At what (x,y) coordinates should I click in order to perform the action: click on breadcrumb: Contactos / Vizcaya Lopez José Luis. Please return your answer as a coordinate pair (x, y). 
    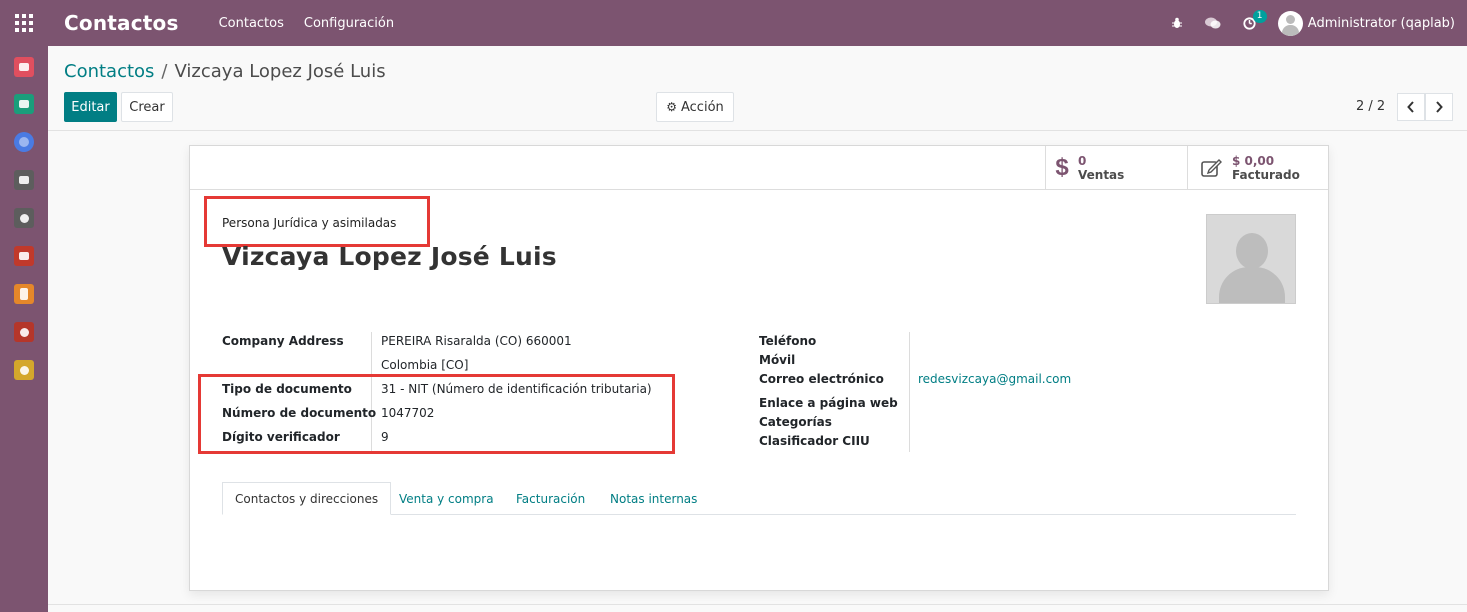
    Looking at the image, I should click on (225, 71).